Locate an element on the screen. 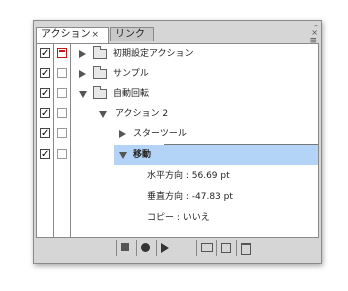 This screenshot has height=291, width=348. list-item: ✓ スターツール is located at coordinates (177, 134).